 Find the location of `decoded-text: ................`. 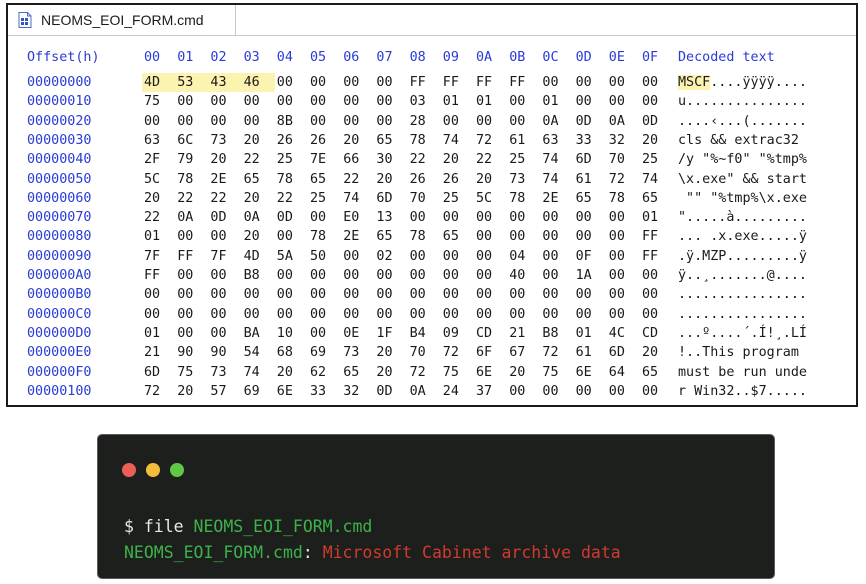

decoded-text: ................ is located at coordinates (742, 314).